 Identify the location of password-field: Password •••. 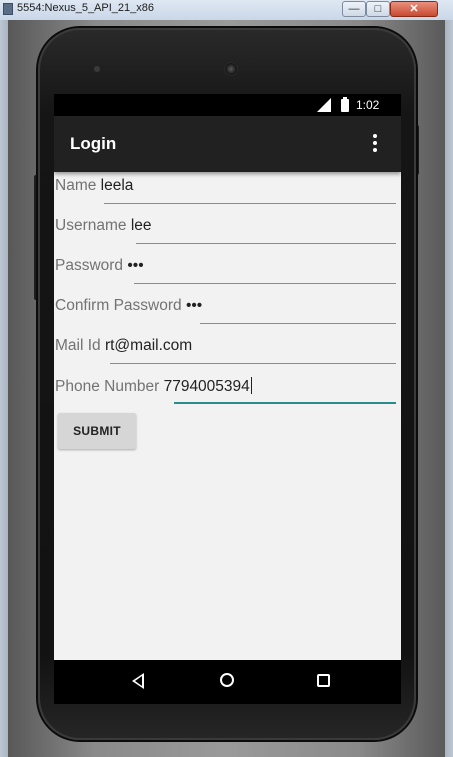
(227, 272).